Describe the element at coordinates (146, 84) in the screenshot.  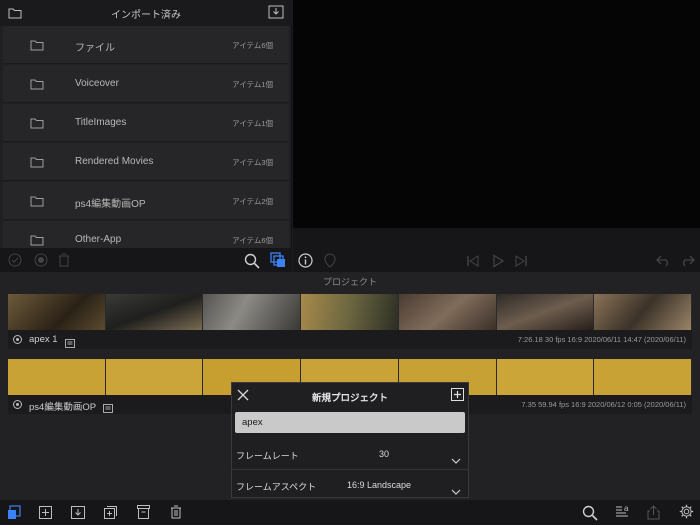
I see `list-item: Voiceover アイテム1個` at that location.